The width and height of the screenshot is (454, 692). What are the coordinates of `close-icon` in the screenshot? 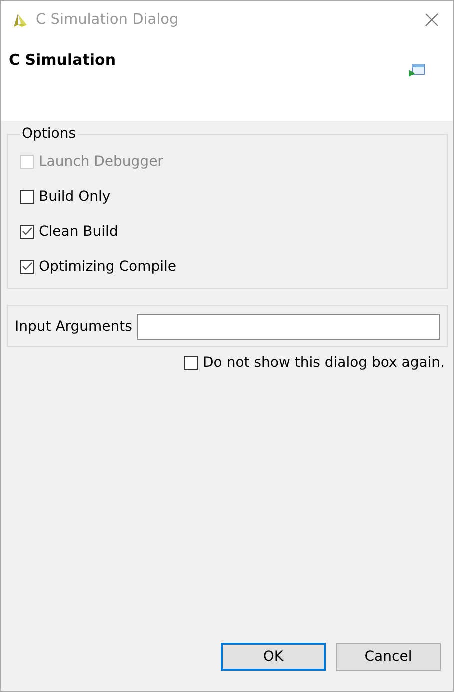 It's located at (432, 20).